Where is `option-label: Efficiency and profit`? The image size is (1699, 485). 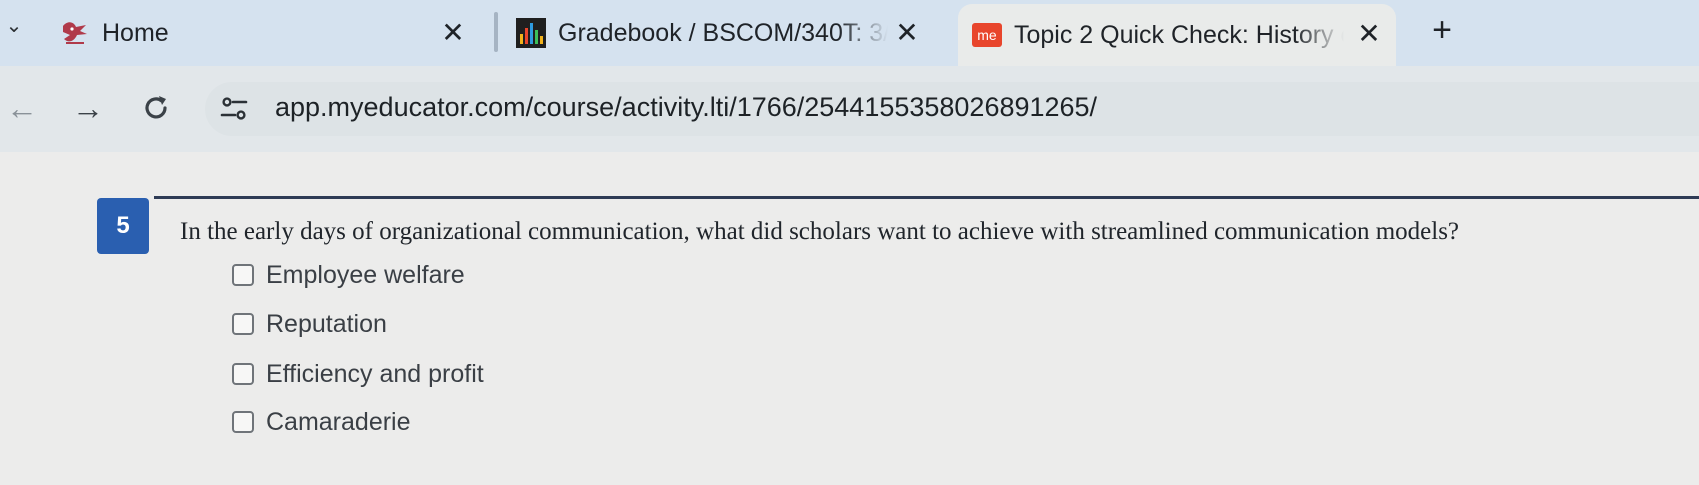
option-label: Efficiency and profit is located at coordinates (375, 373).